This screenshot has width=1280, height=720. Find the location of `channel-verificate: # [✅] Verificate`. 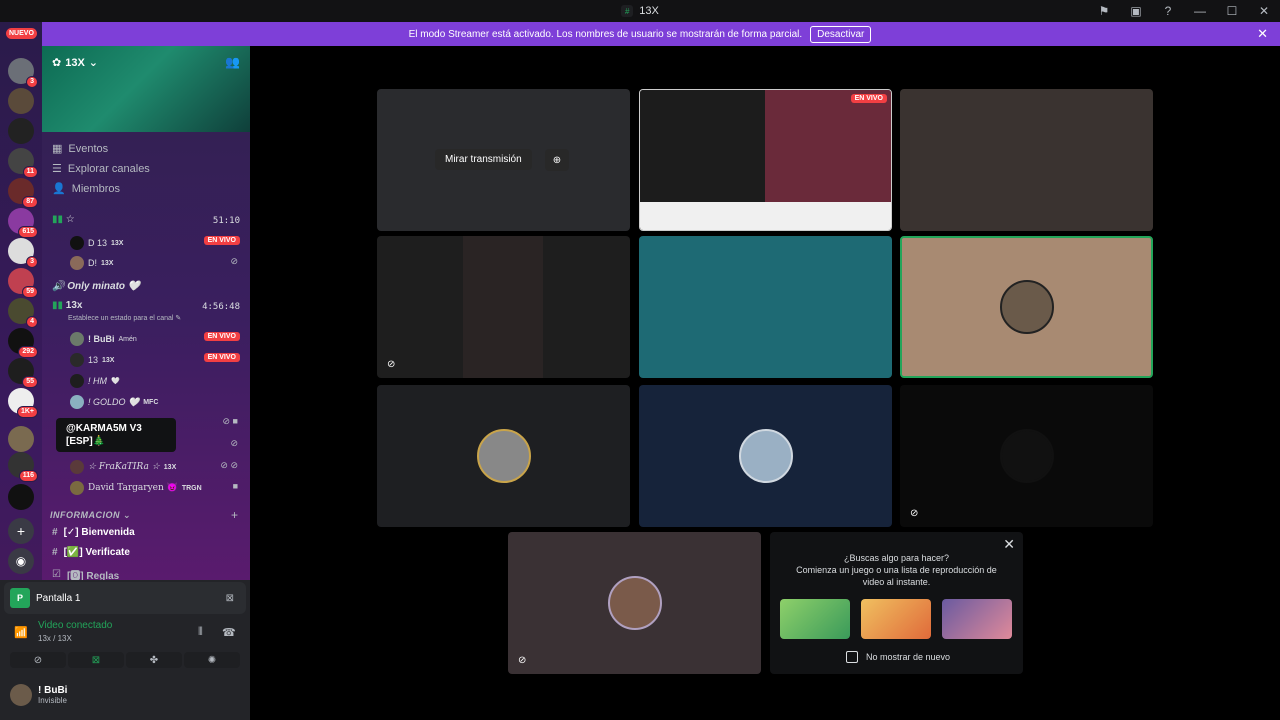

channel-verificate: # [✅] Verificate is located at coordinates (91, 552).